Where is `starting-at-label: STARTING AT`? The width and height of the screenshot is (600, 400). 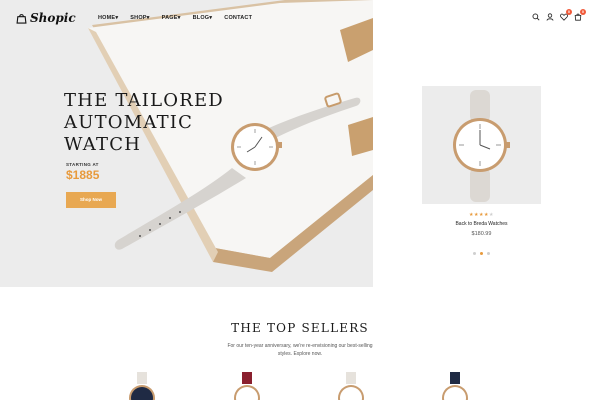 starting-at-label: STARTING AT is located at coordinates (82, 164).